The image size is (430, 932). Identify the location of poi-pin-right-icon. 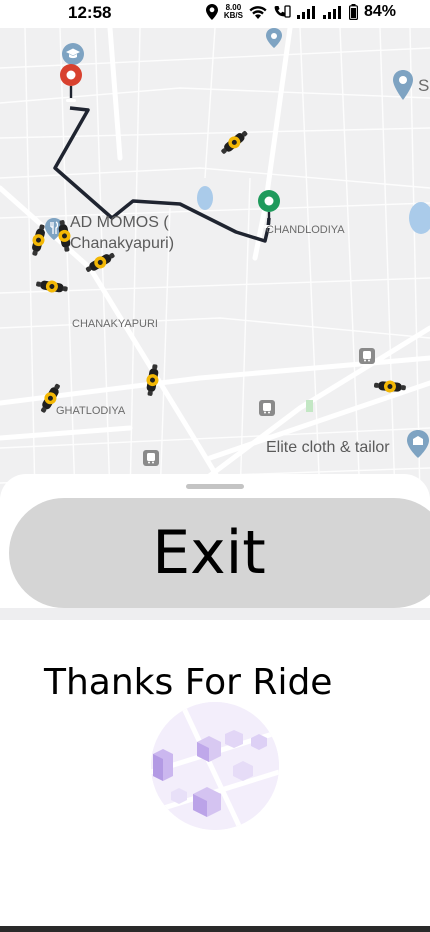
(403, 85).